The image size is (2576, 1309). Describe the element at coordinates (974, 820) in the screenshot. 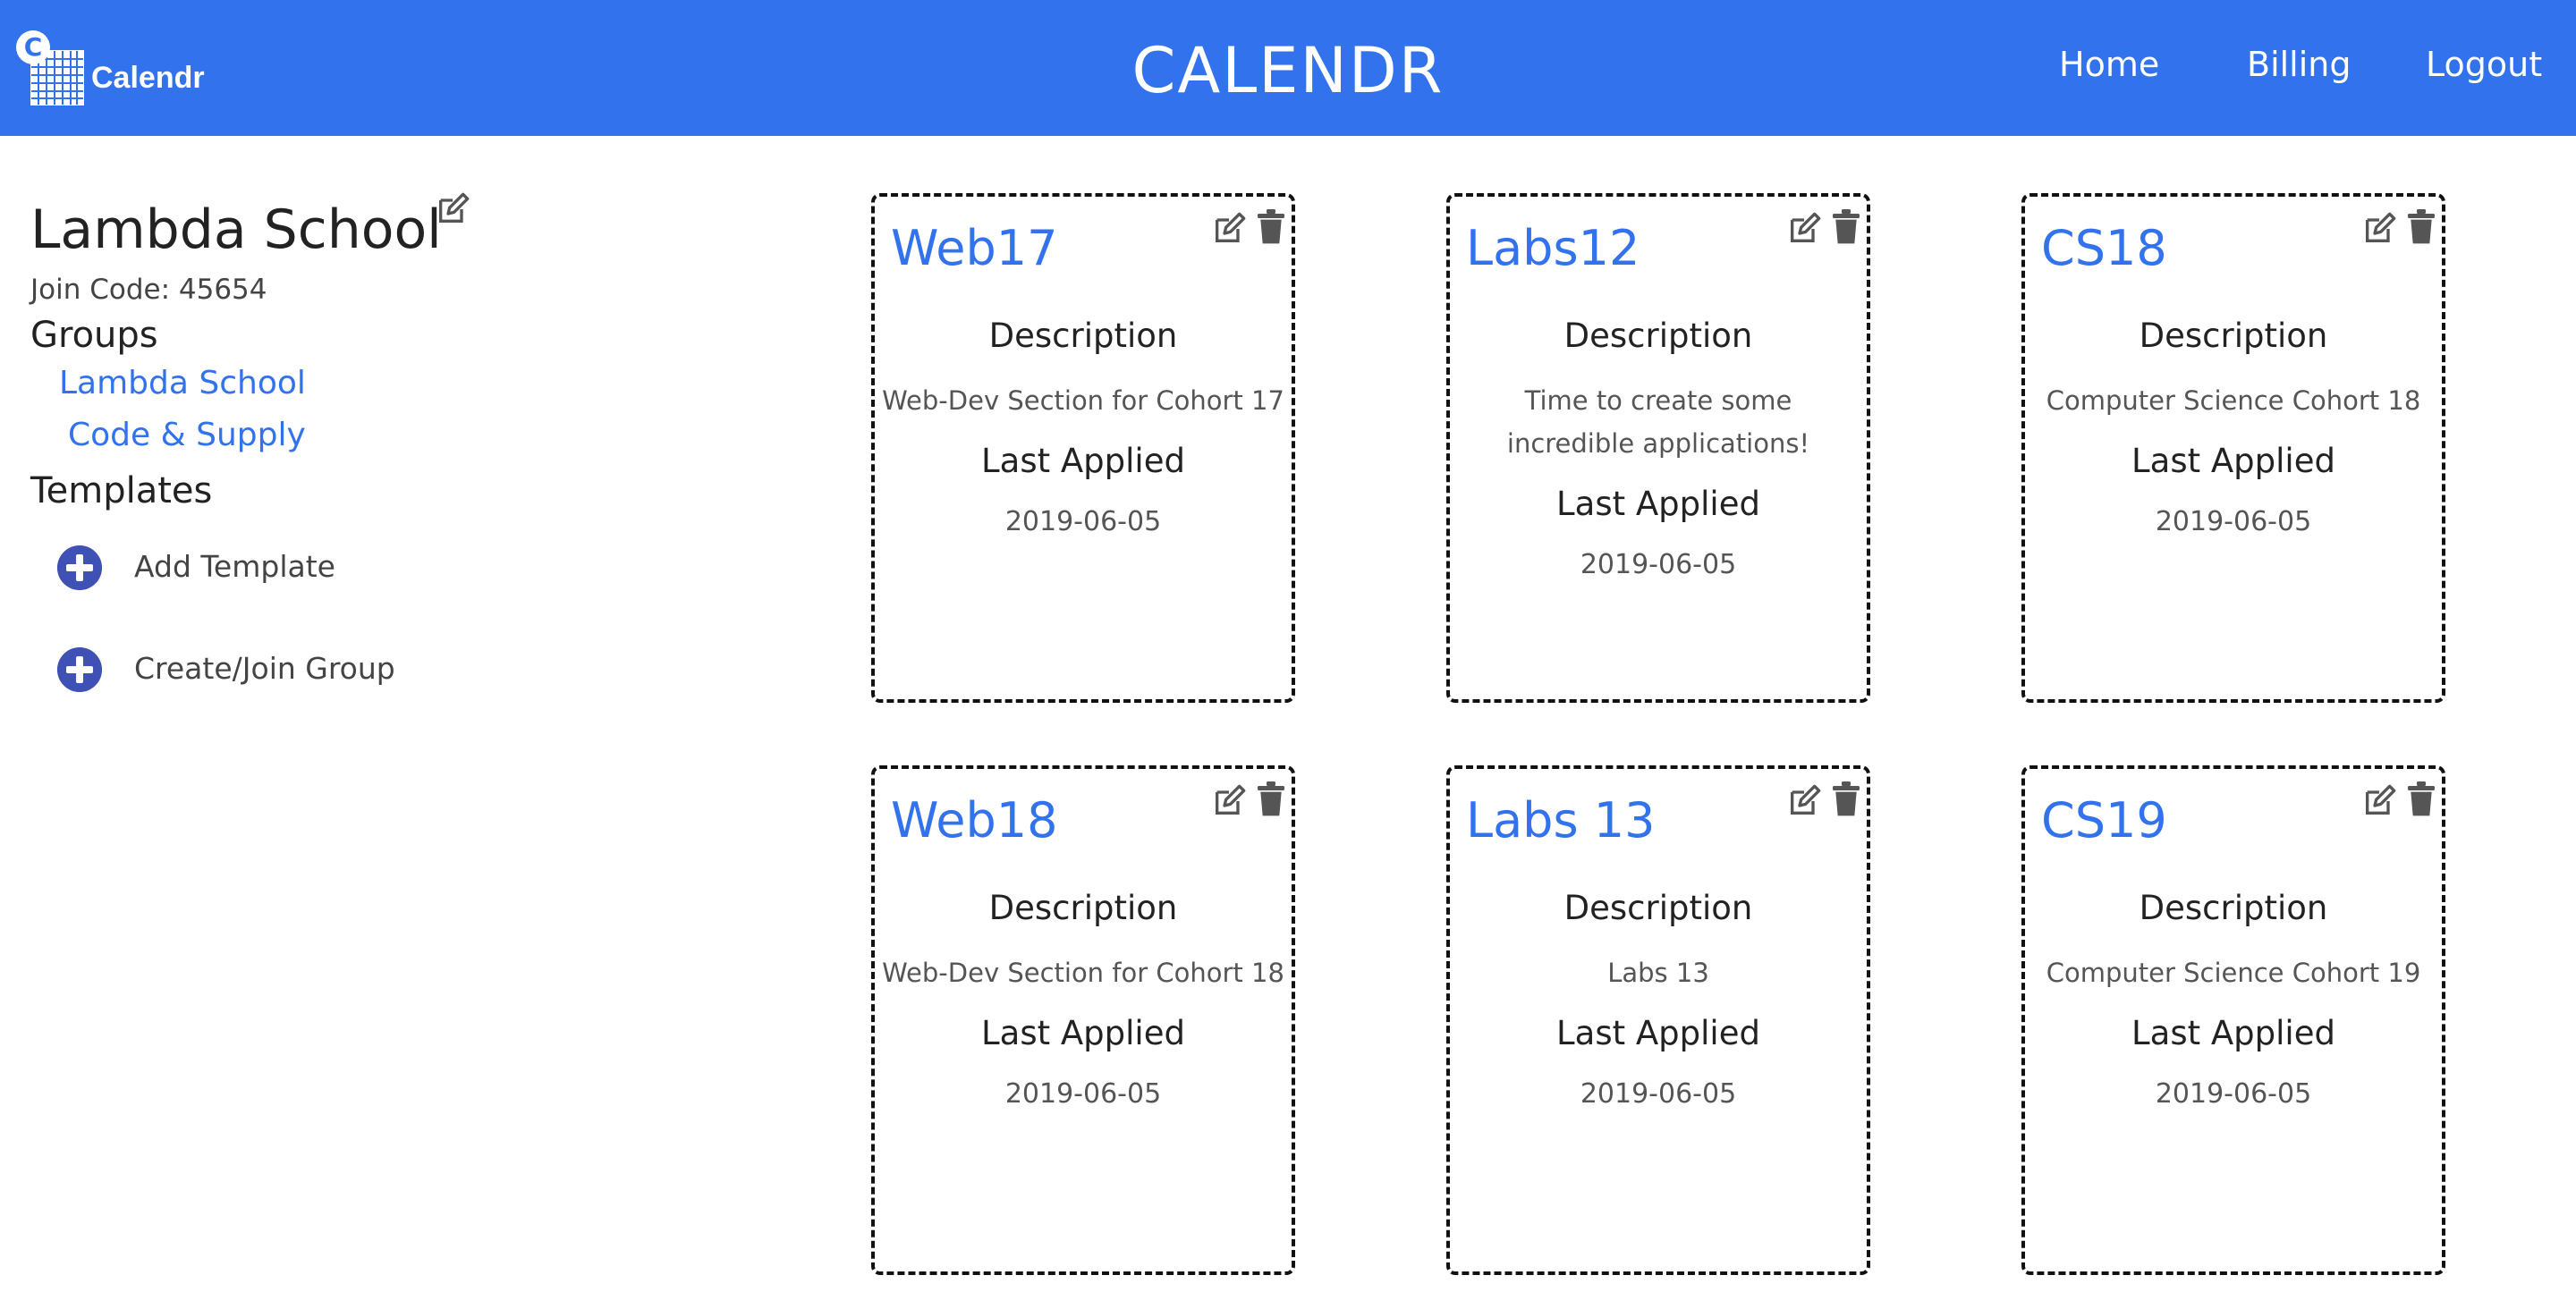

I see `card-title: Web18` at that location.